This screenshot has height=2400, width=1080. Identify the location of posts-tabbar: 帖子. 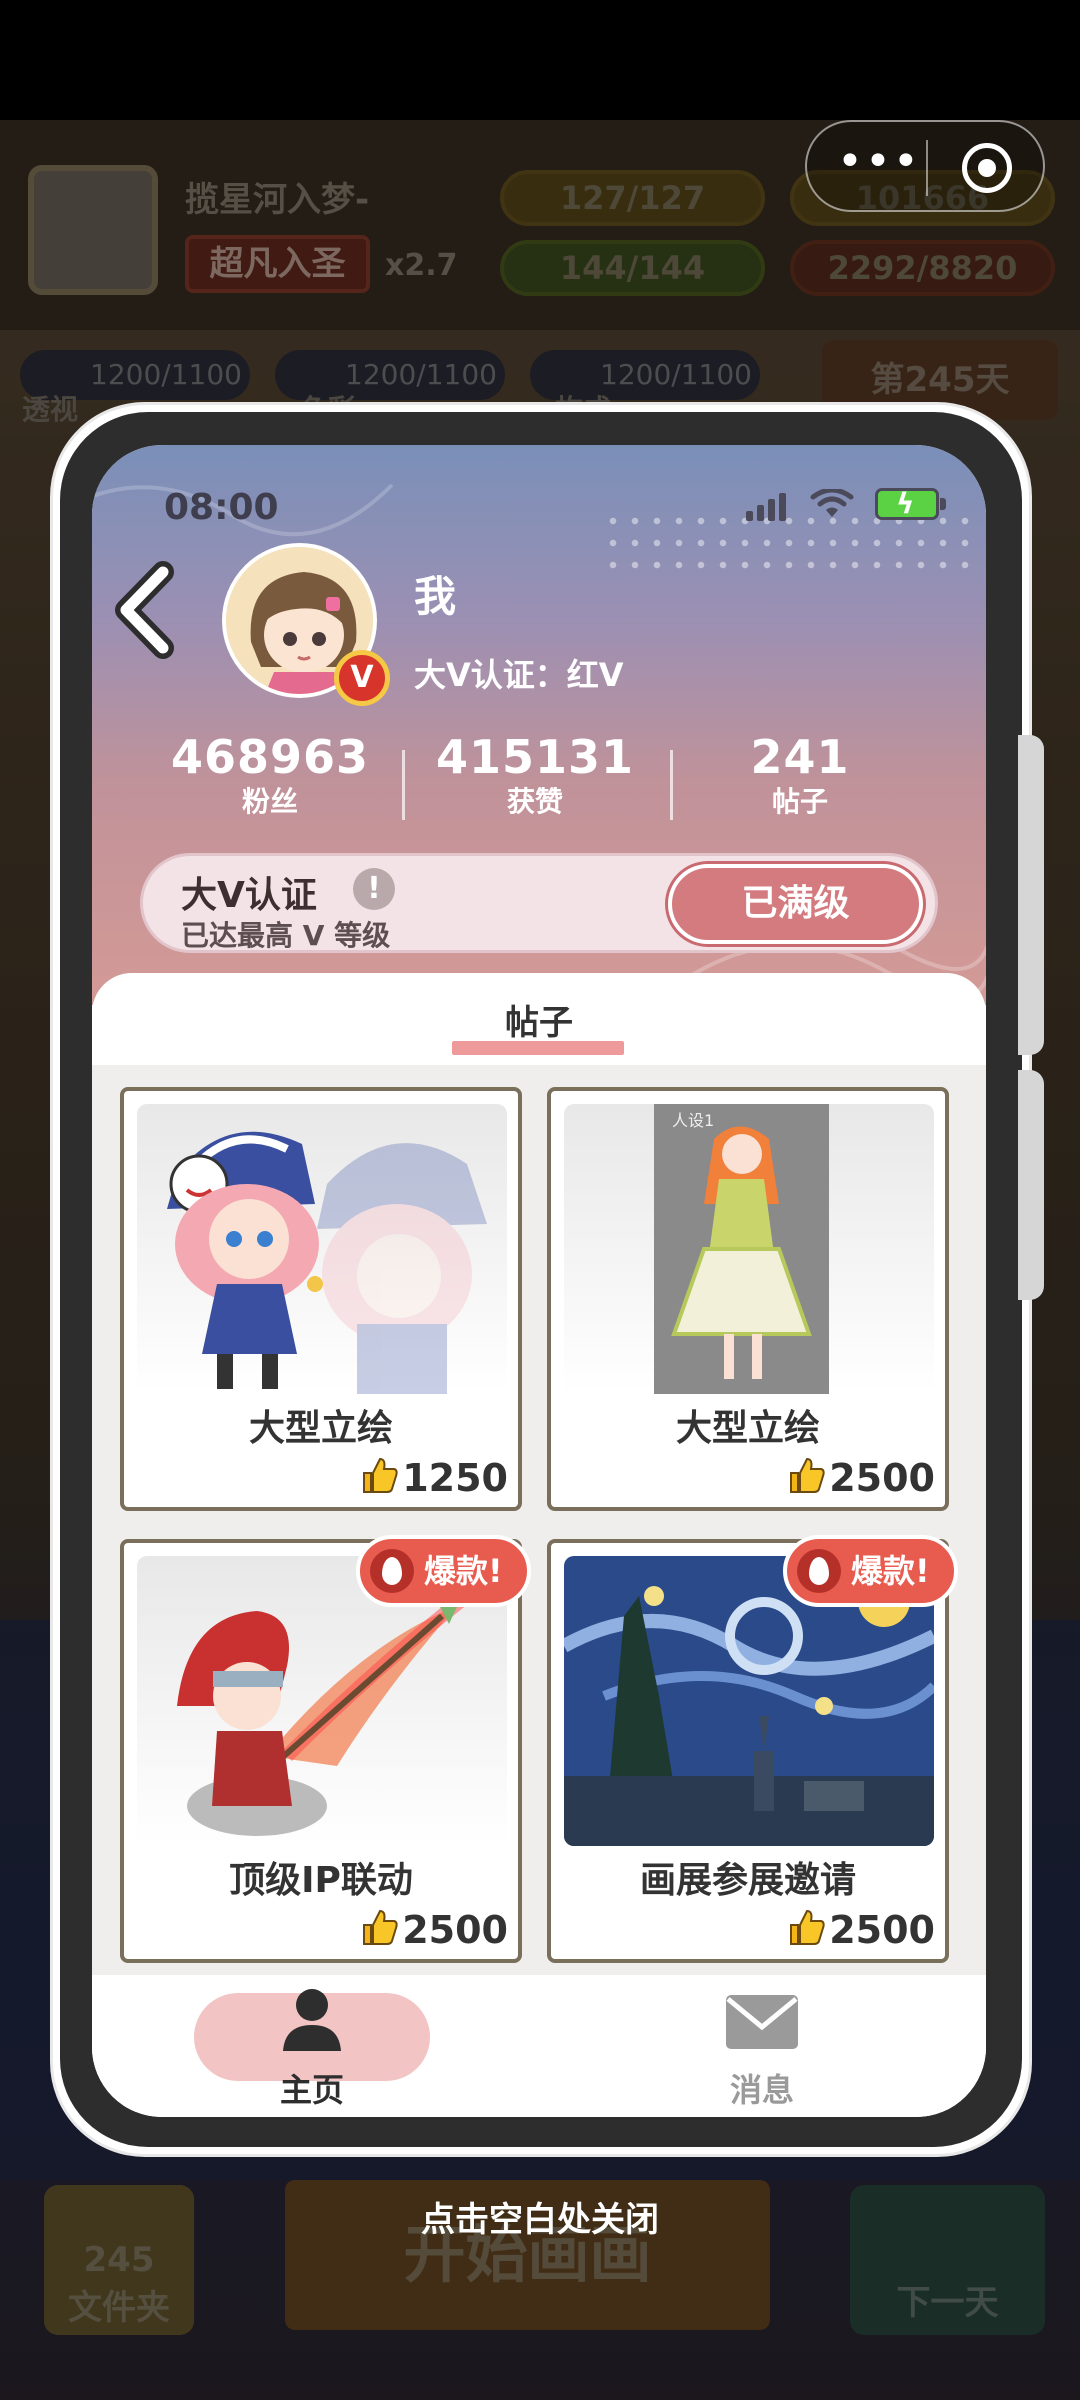
(539, 1019).